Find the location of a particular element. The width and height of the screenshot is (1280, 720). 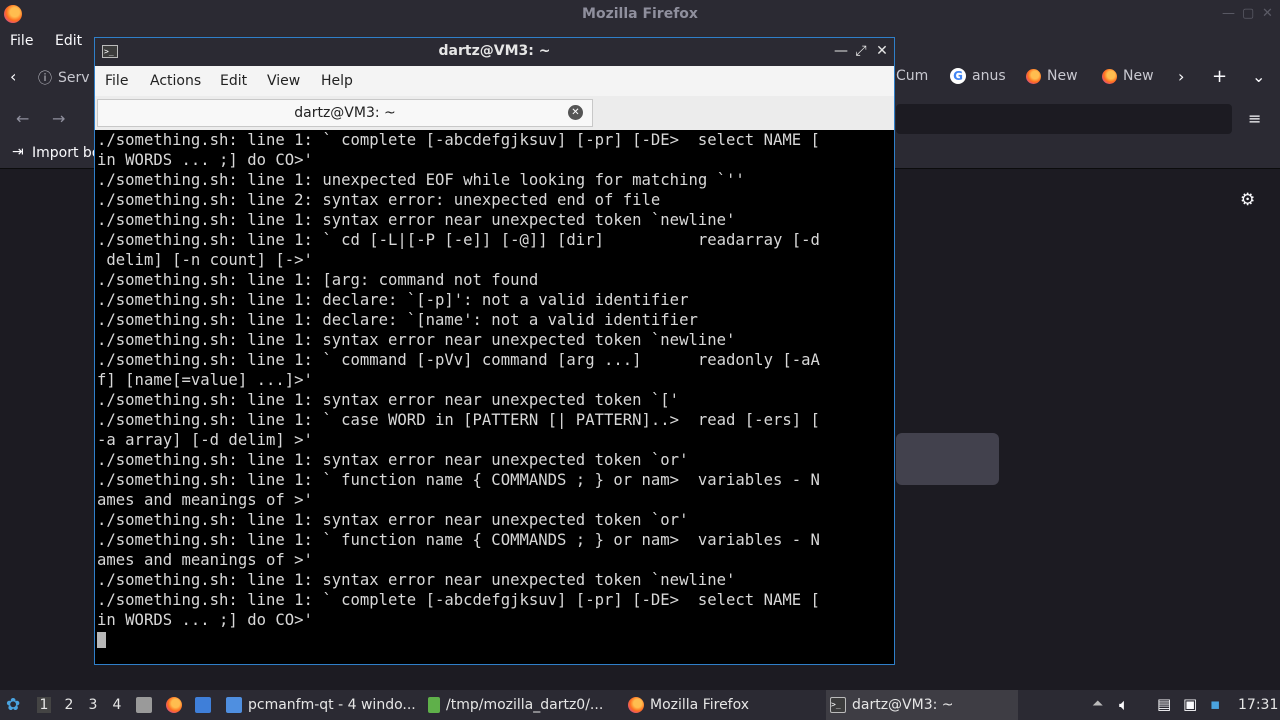

terminal-icon: >_ is located at coordinates (838, 705).